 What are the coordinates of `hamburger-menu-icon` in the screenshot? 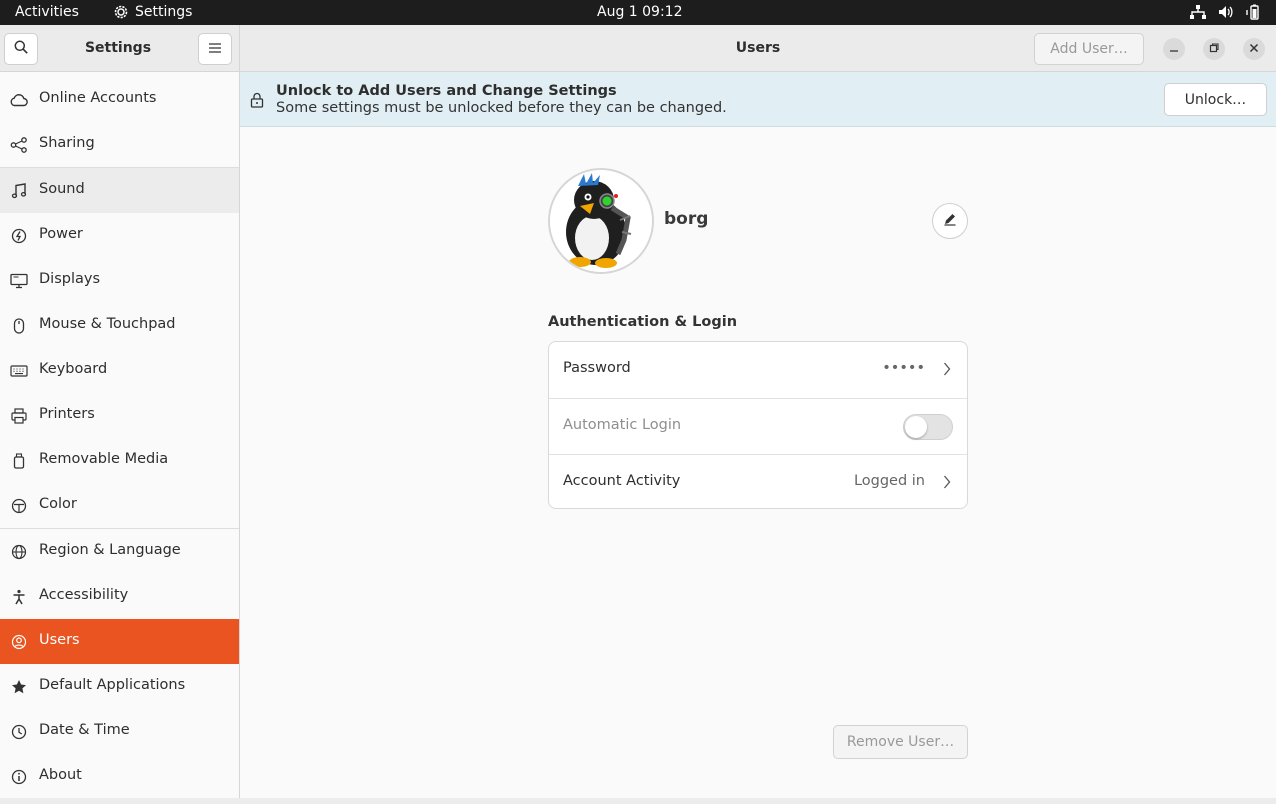 It's located at (215, 49).